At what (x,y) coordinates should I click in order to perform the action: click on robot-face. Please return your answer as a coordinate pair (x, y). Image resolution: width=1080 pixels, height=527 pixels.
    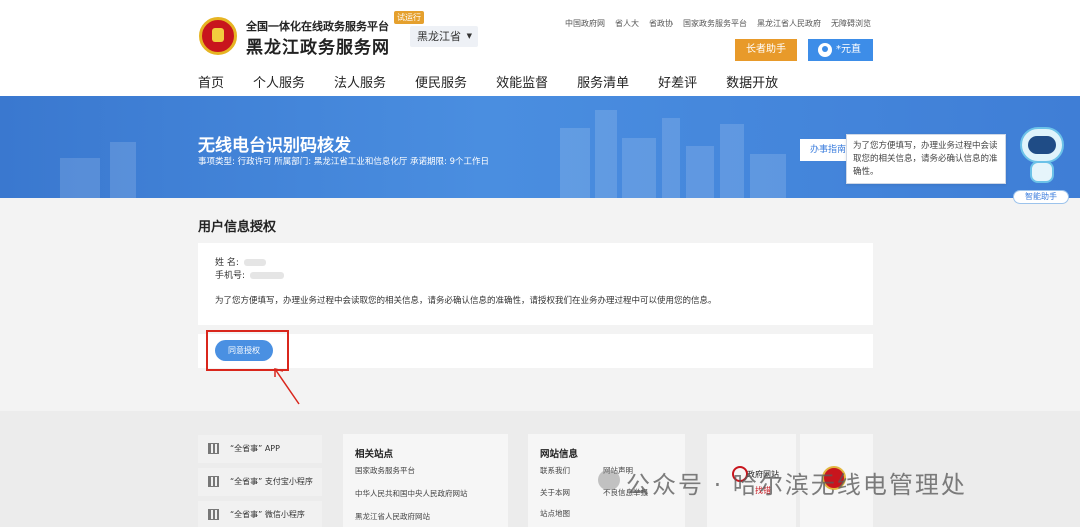
    Looking at the image, I should click on (1042, 145).